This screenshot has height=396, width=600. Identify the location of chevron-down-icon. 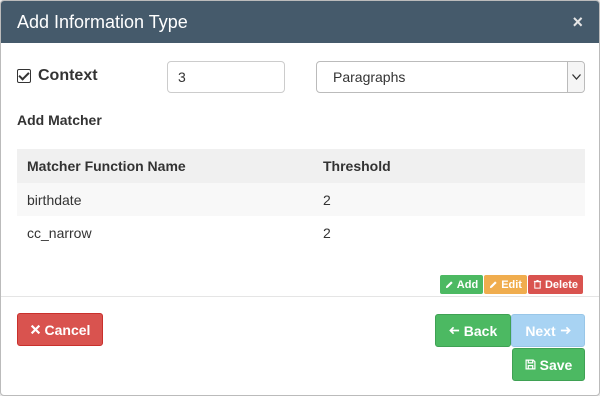
(575, 77).